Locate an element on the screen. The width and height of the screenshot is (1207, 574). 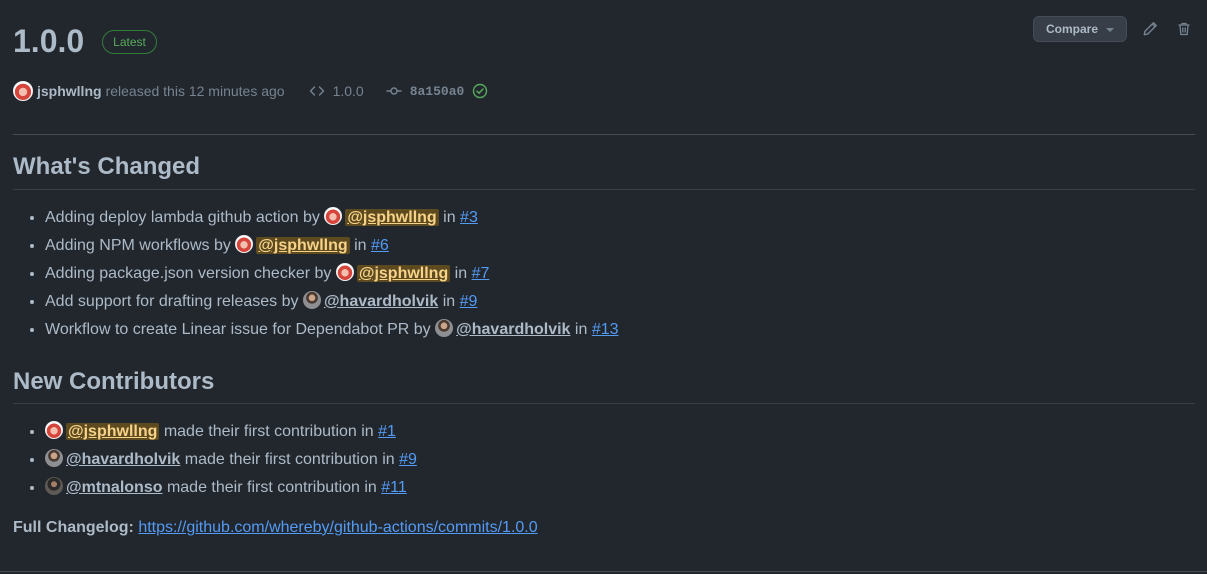
released-time: released this 12 minutes ago is located at coordinates (195, 91).